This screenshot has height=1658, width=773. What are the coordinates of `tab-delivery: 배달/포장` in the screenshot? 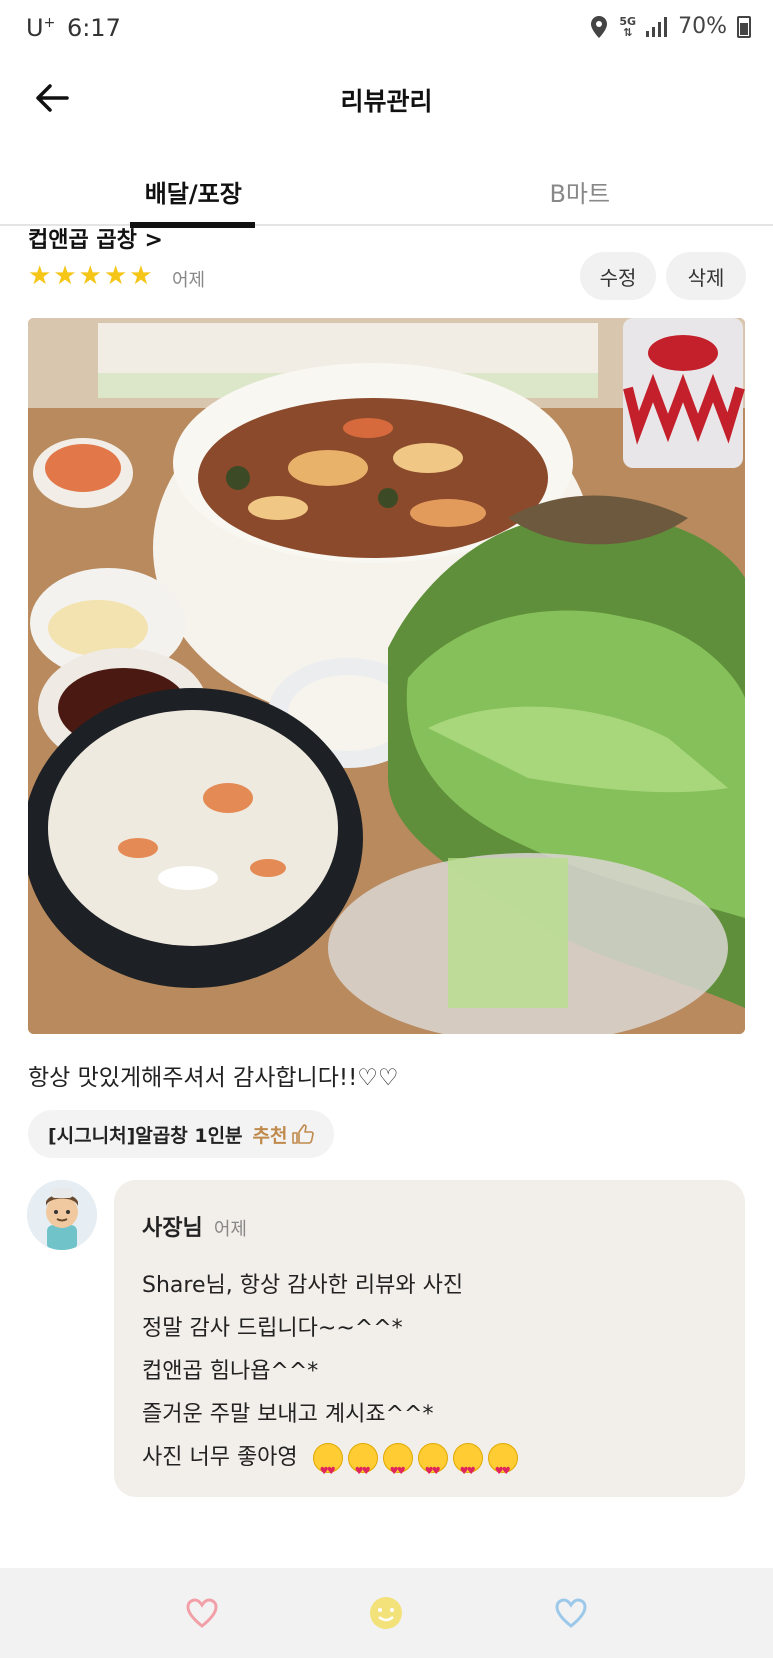 It's located at (193, 194).